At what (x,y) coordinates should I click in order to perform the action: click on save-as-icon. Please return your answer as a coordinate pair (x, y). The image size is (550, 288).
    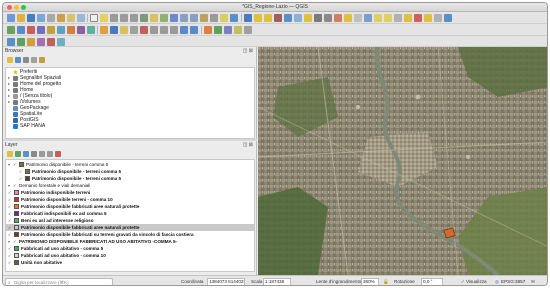
    Looking at the image, I should click on (41, 18).